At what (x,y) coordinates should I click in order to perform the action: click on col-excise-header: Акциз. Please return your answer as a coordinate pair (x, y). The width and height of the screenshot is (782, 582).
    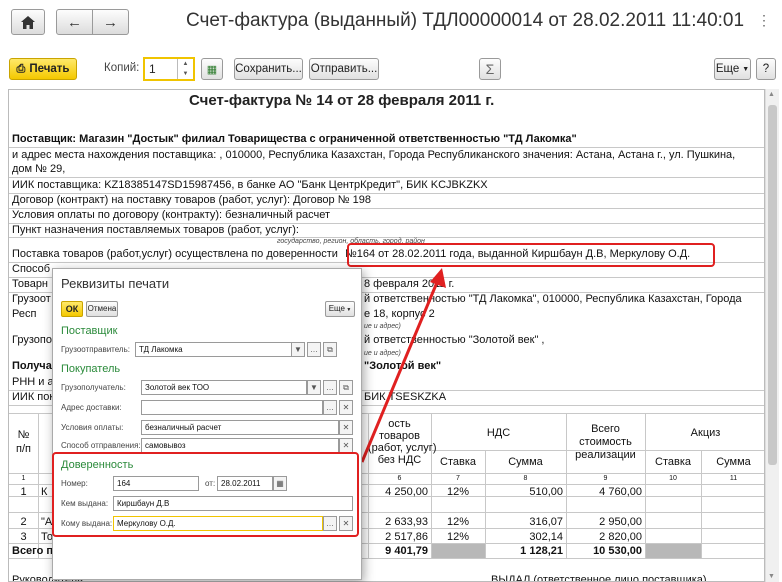
    Looking at the image, I should click on (705, 433).